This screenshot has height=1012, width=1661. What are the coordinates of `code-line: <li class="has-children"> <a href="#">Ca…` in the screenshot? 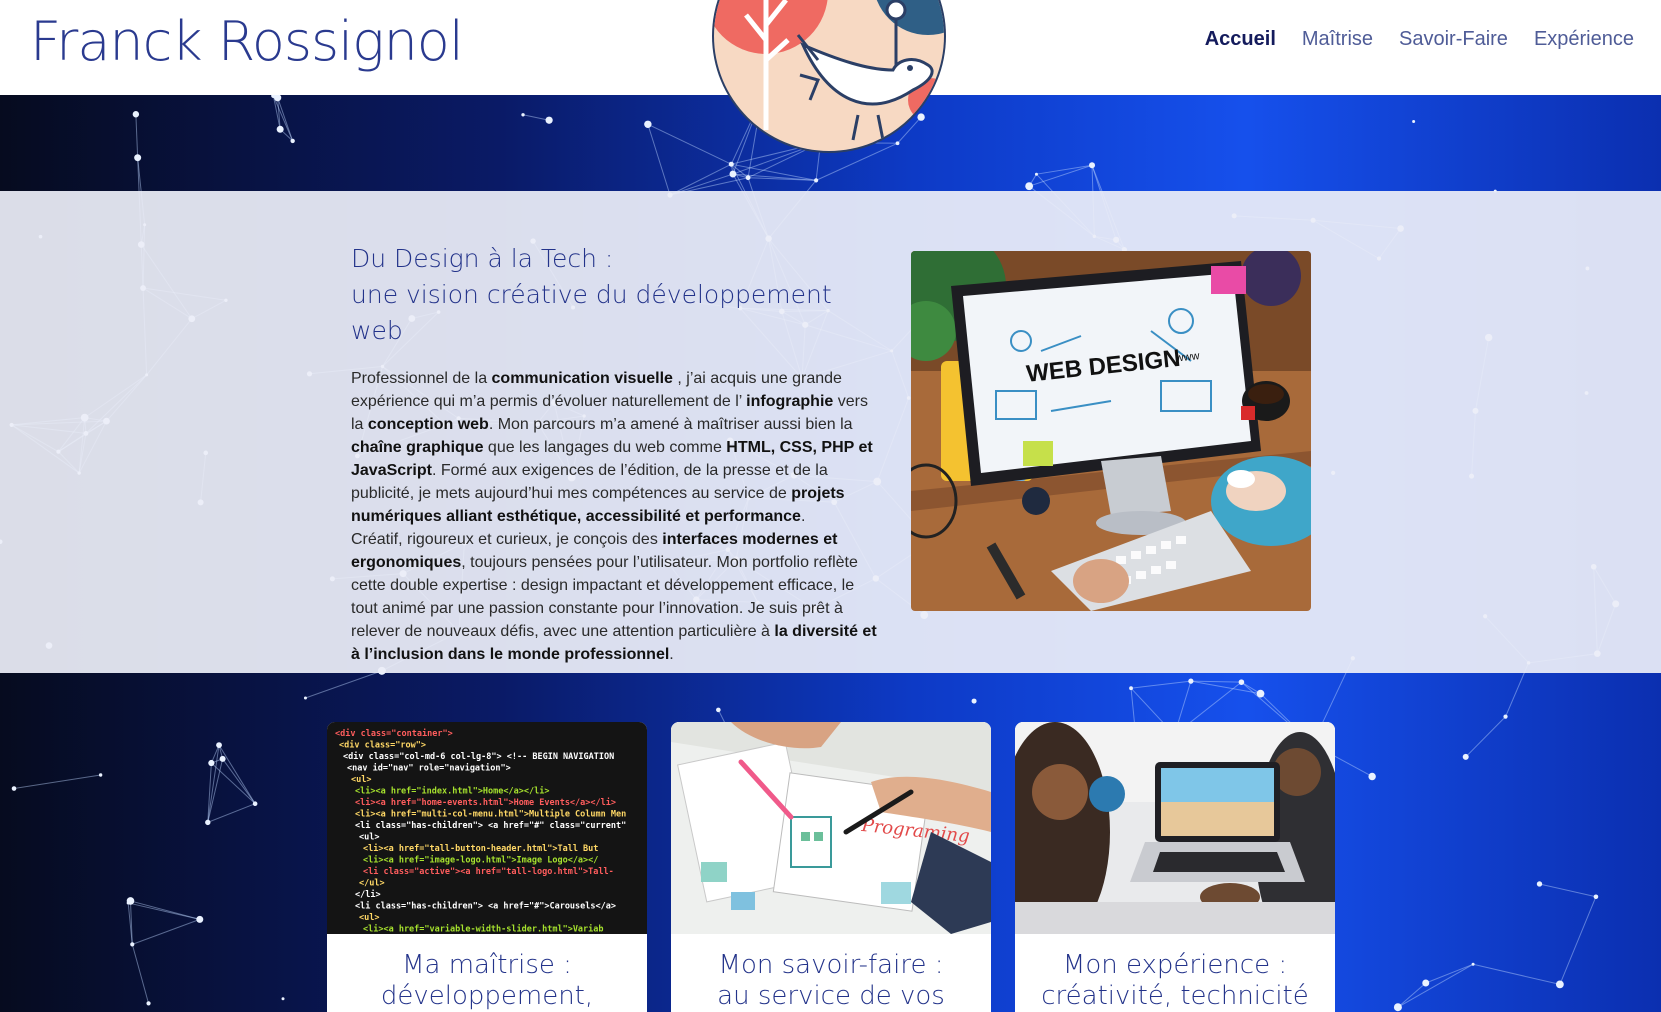 It's located at (485, 906).